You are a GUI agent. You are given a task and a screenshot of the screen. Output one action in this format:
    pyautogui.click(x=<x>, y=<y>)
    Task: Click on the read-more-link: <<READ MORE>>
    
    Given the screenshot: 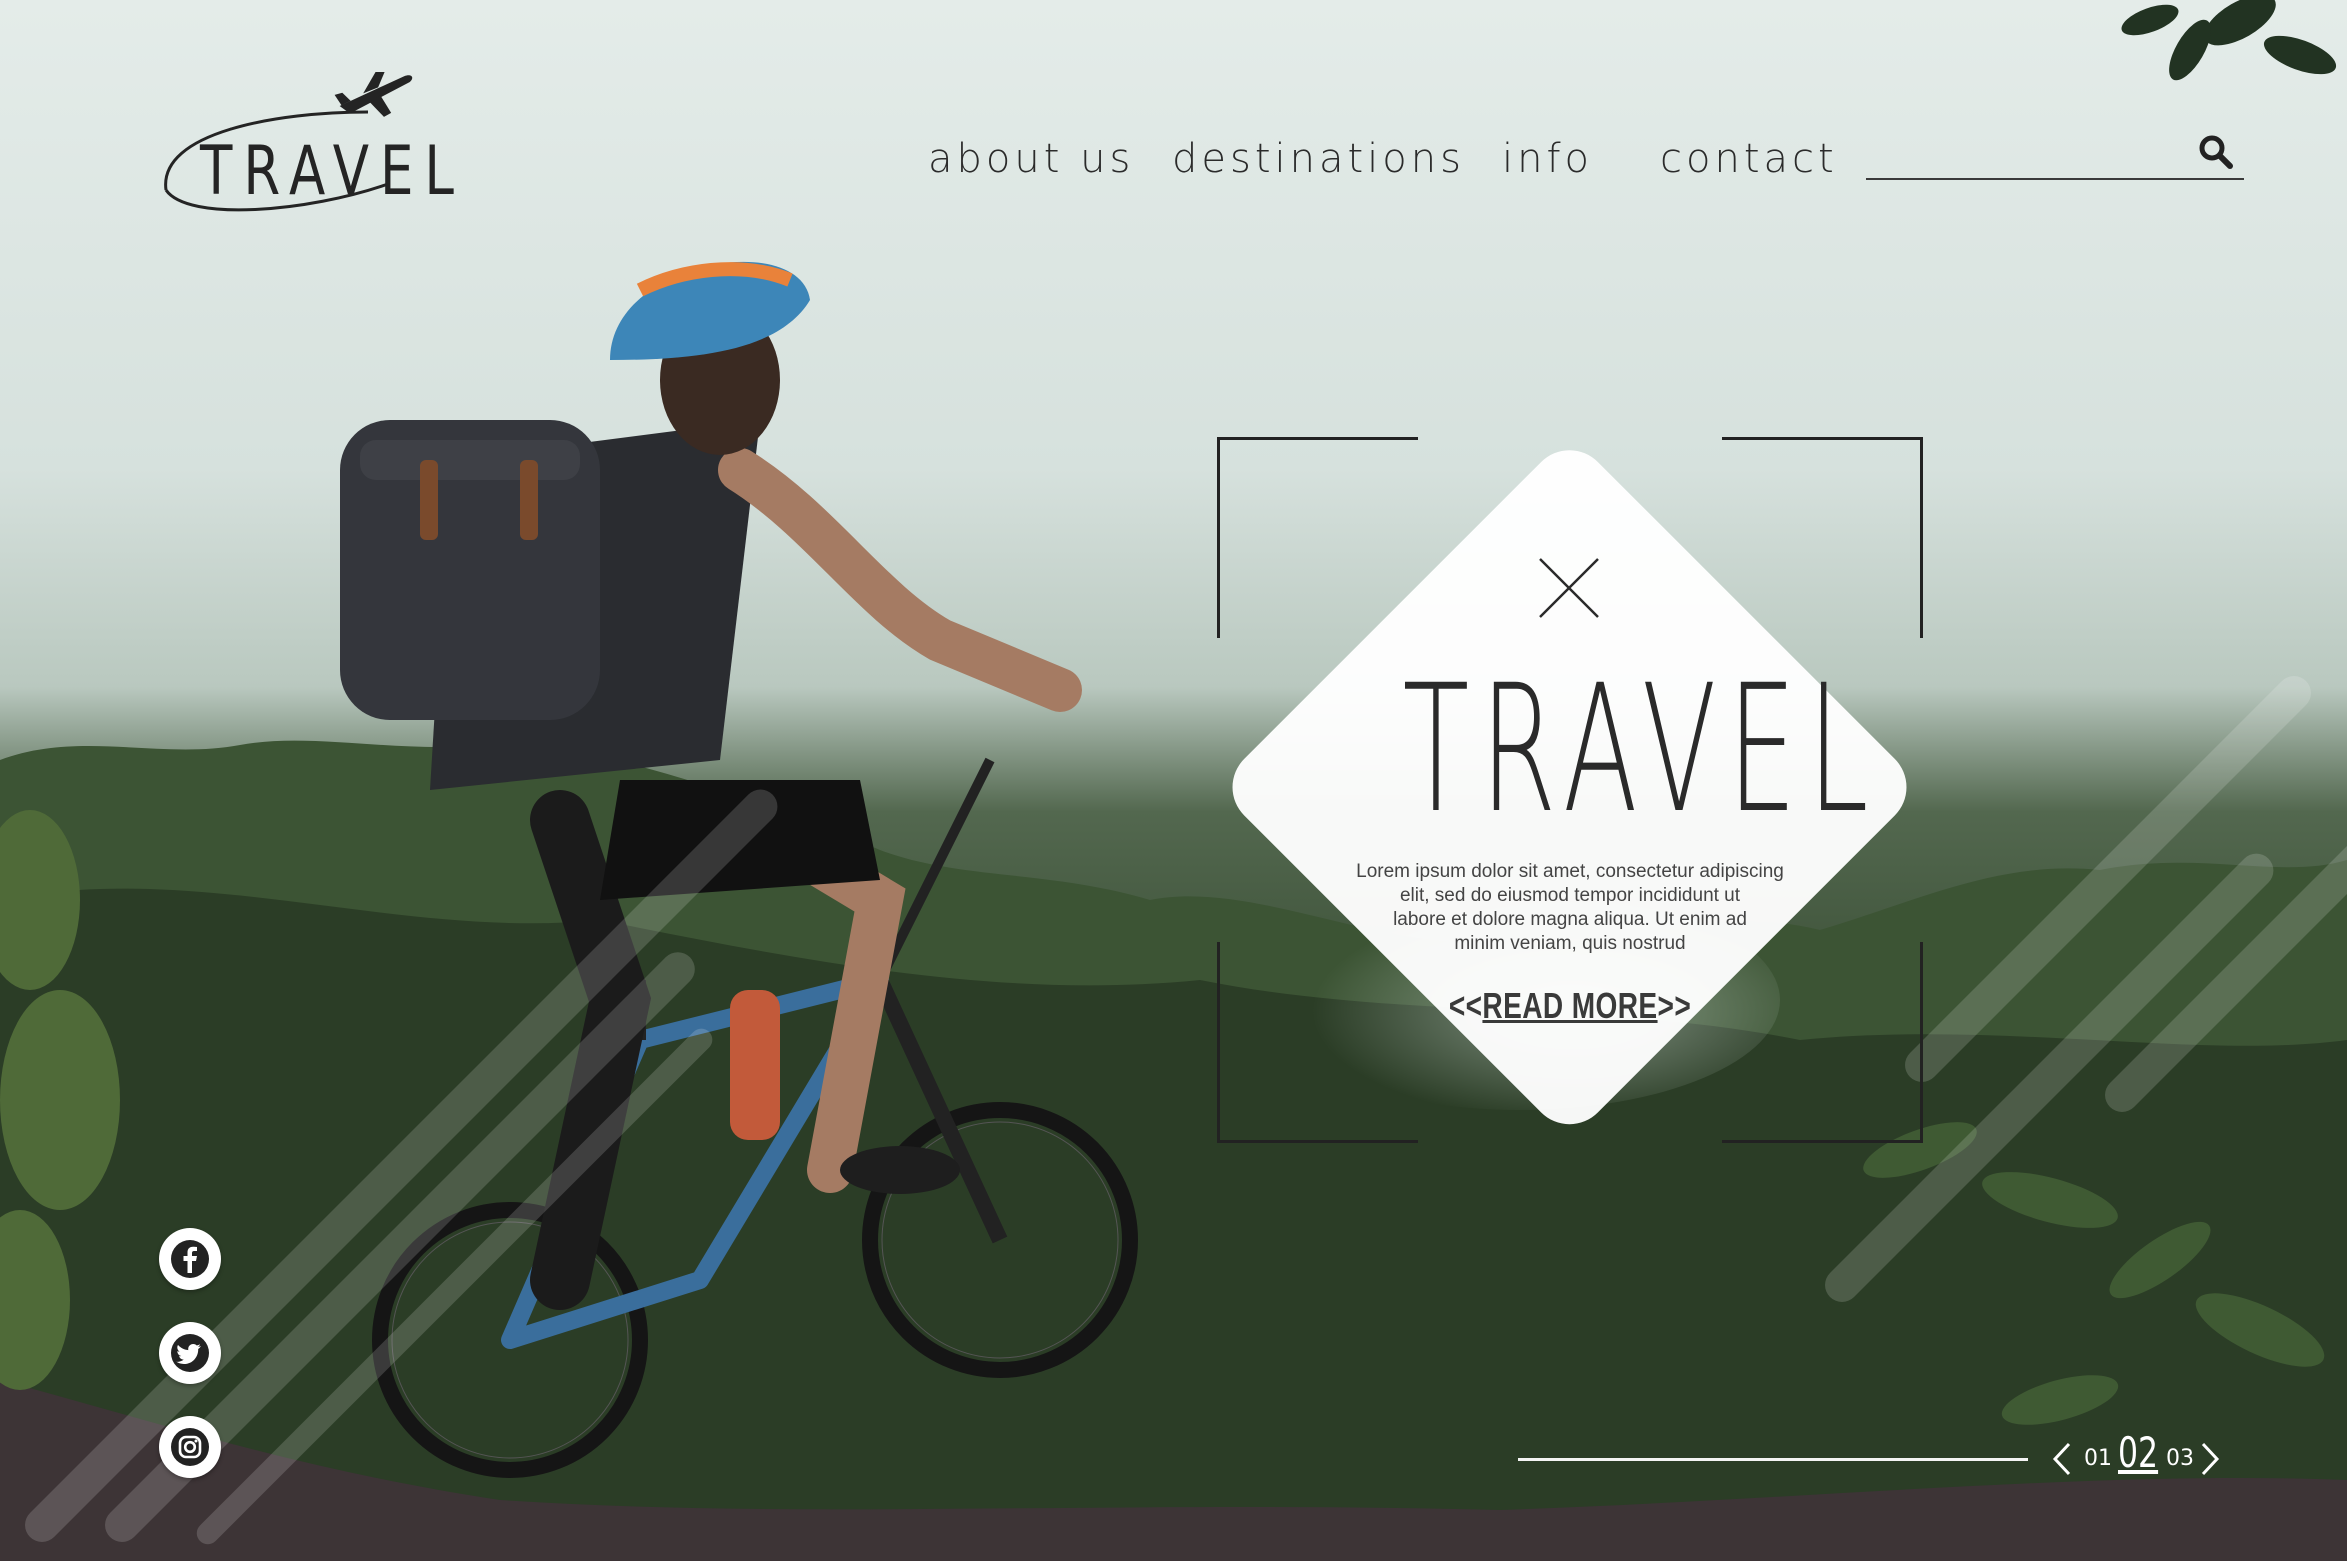 What is the action you would take?
    pyautogui.click(x=1569, y=1006)
    